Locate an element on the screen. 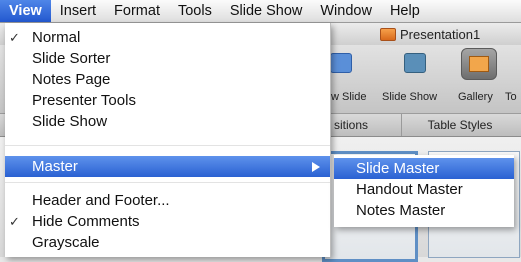  menu-tools: Tools is located at coordinates (195, 11).